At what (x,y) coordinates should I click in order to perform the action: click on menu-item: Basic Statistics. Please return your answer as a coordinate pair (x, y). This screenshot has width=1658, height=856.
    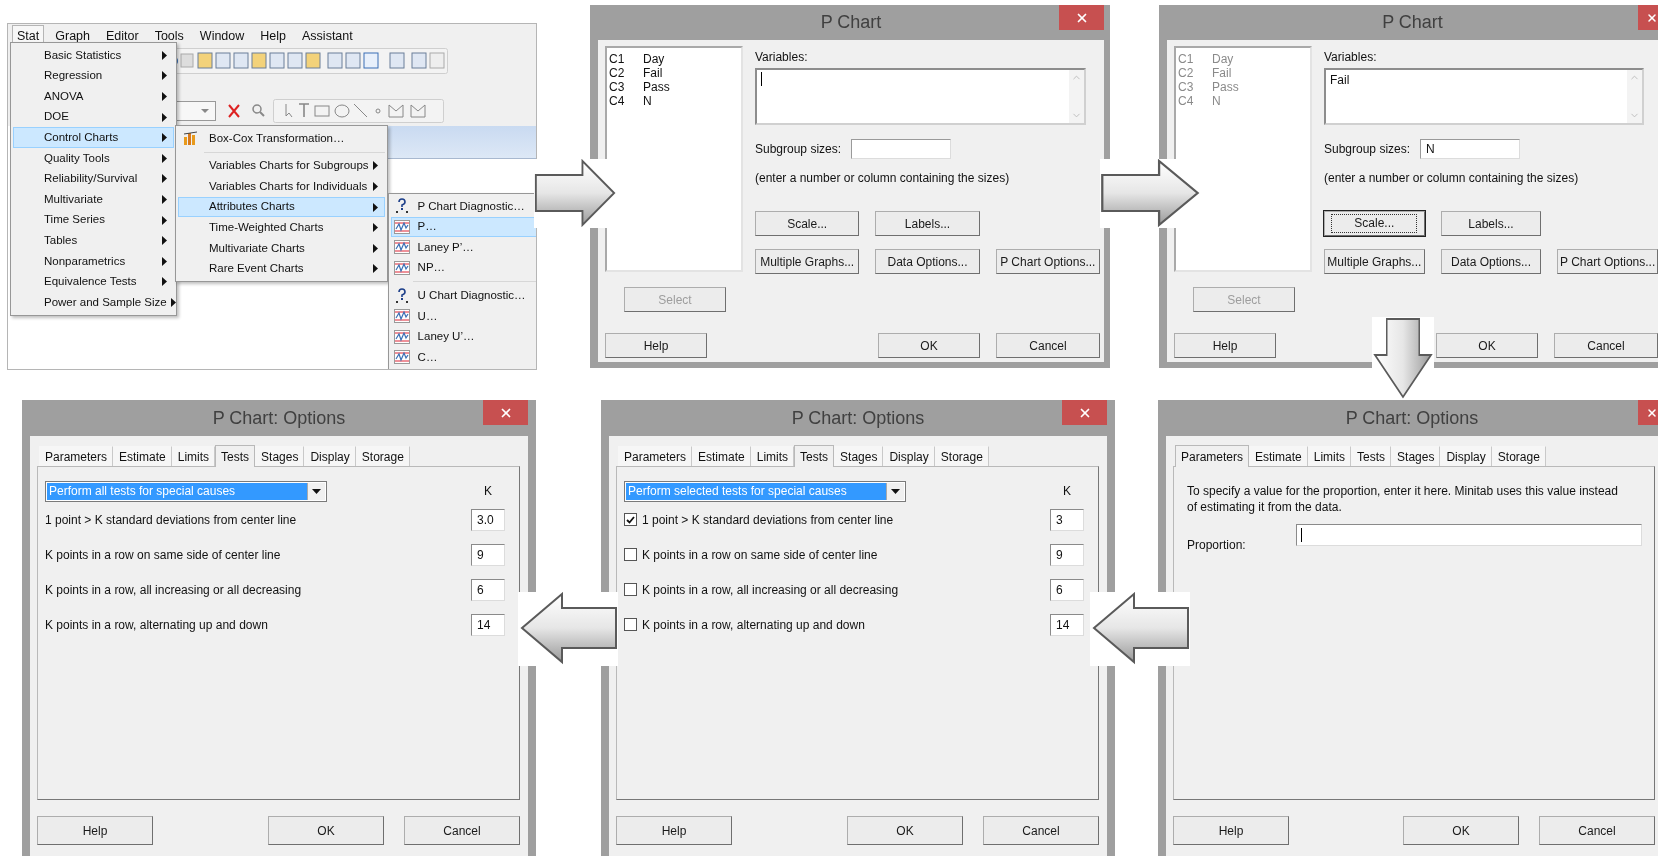
    Looking at the image, I should click on (93, 55).